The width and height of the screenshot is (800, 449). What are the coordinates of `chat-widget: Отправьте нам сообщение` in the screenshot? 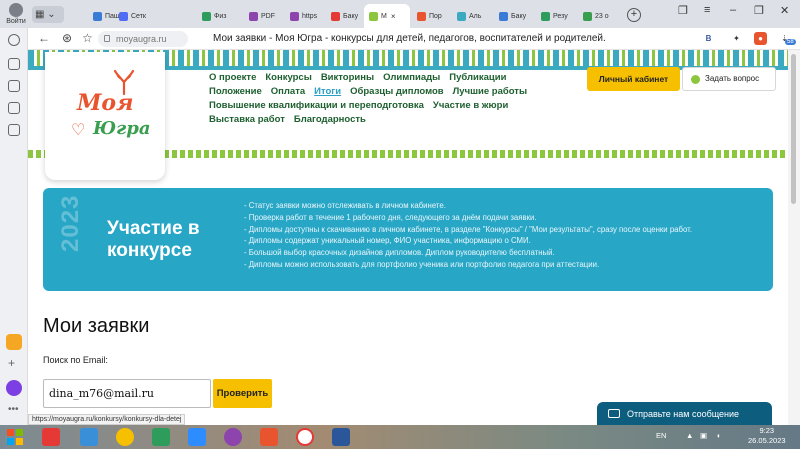 It's located at (684, 413).